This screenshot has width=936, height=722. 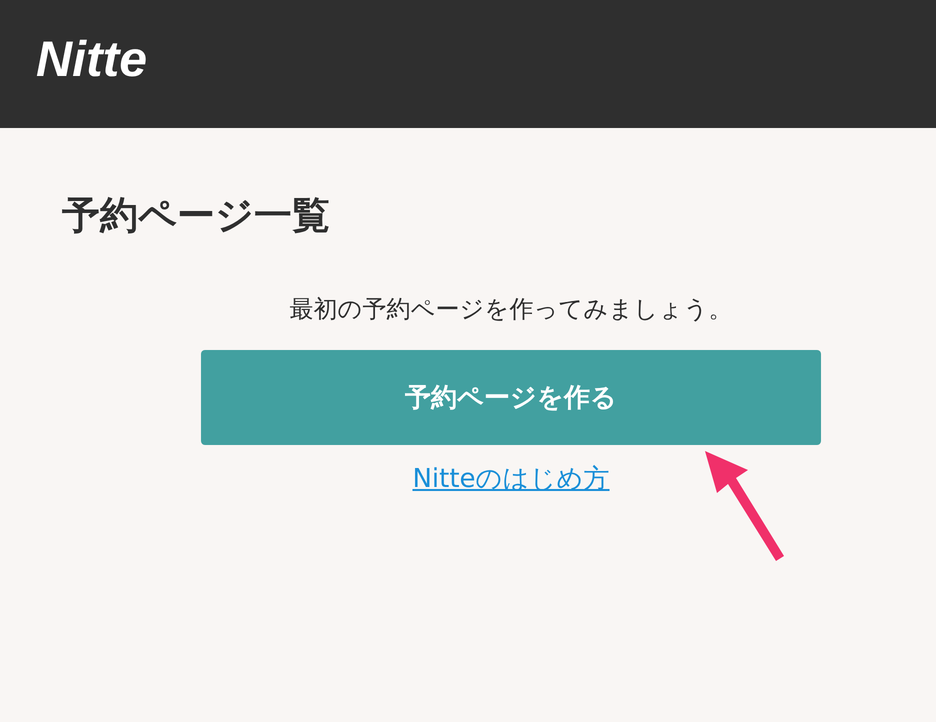 What do you see at coordinates (511, 309) in the screenshot?
I see `empty-message: 最初の予約ページを作ってみましょう。` at bounding box center [511, 309].